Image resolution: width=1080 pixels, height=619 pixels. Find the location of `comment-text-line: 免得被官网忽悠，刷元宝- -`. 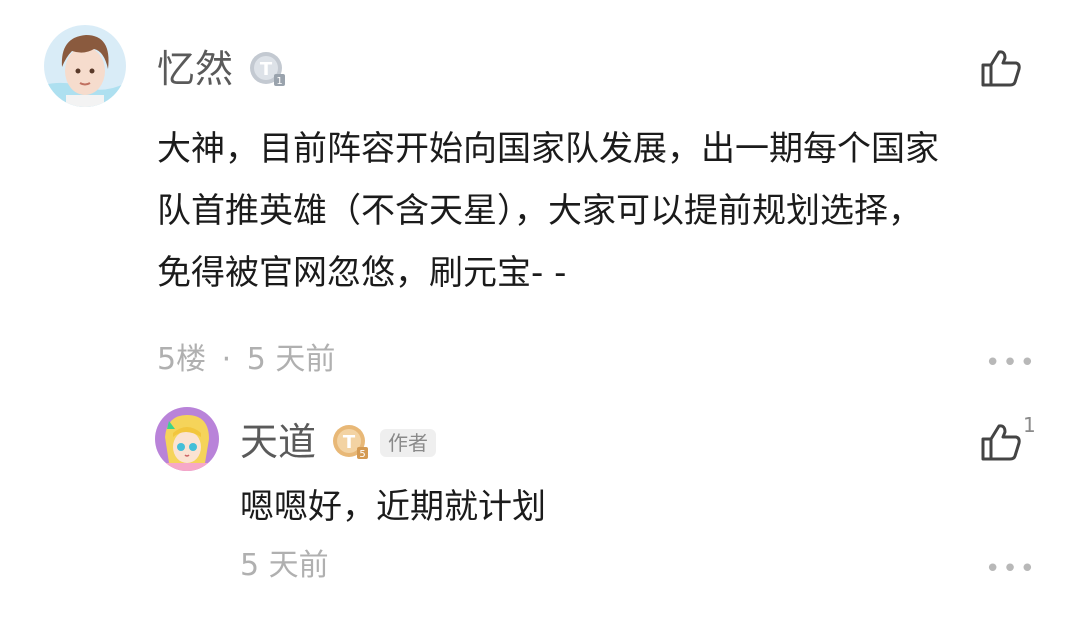

comment-text-line: 免得被官网忽悠，刷元宝- - is located at coordinates (362, 273).